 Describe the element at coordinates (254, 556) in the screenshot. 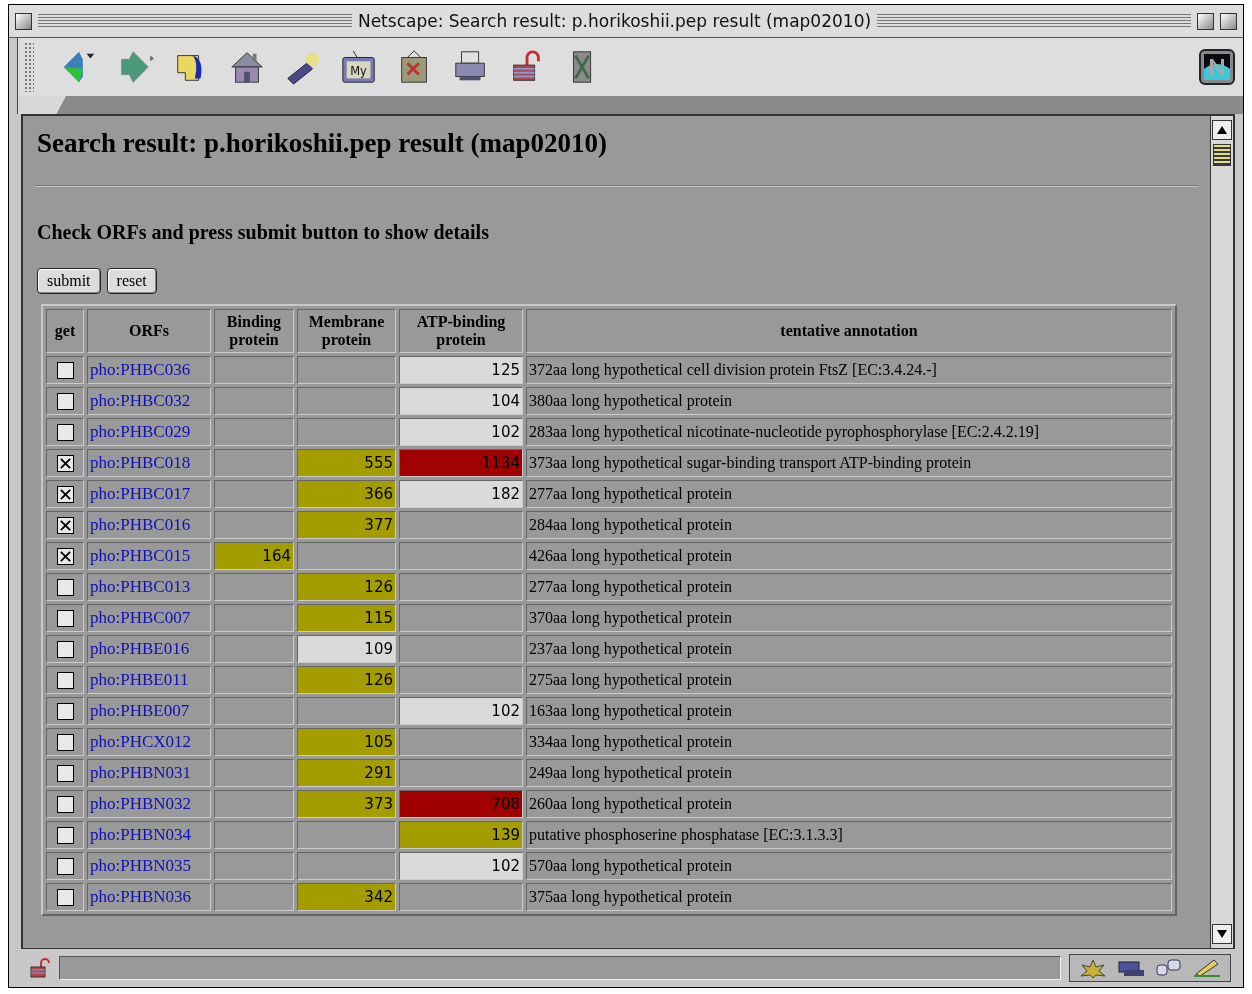

I see `score-cell: 164` at that location.